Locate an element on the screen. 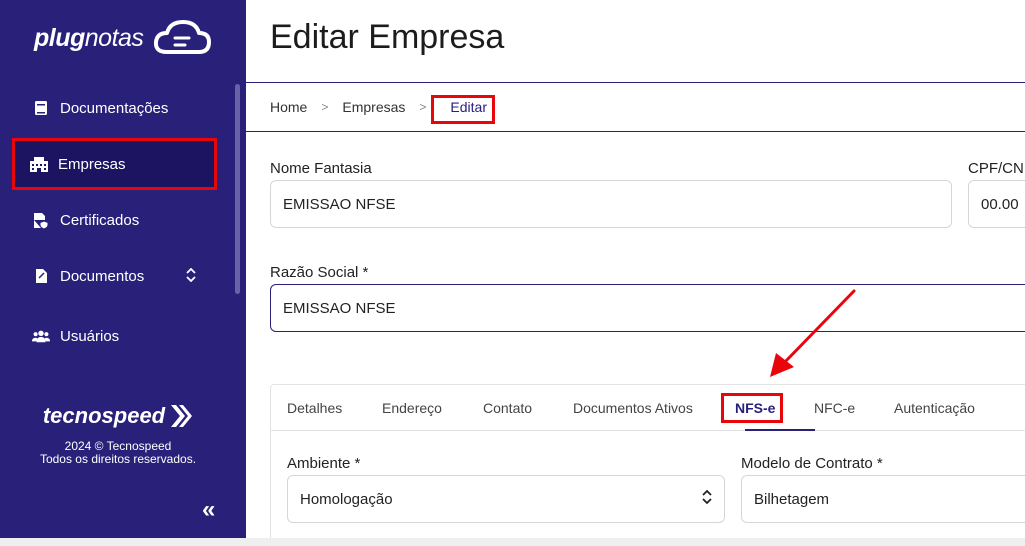 The width and height of the screenshot is (1025, 546). page-title: Editar Empresa is located at coordinates (387, 37).